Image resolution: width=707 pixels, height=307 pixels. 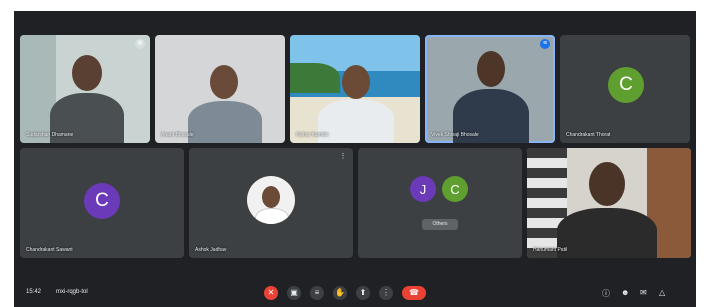 What do you see at coordinates (440, 224) in the screenshot?
I see `others-chip: Others` at bounding box center [440, 224].